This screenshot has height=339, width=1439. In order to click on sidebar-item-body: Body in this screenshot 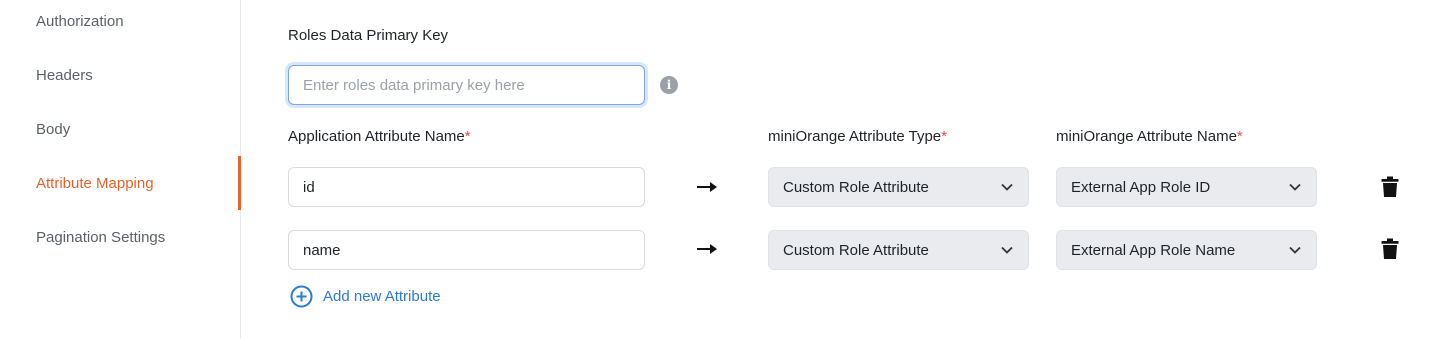, I will do `click(120, 129)`.